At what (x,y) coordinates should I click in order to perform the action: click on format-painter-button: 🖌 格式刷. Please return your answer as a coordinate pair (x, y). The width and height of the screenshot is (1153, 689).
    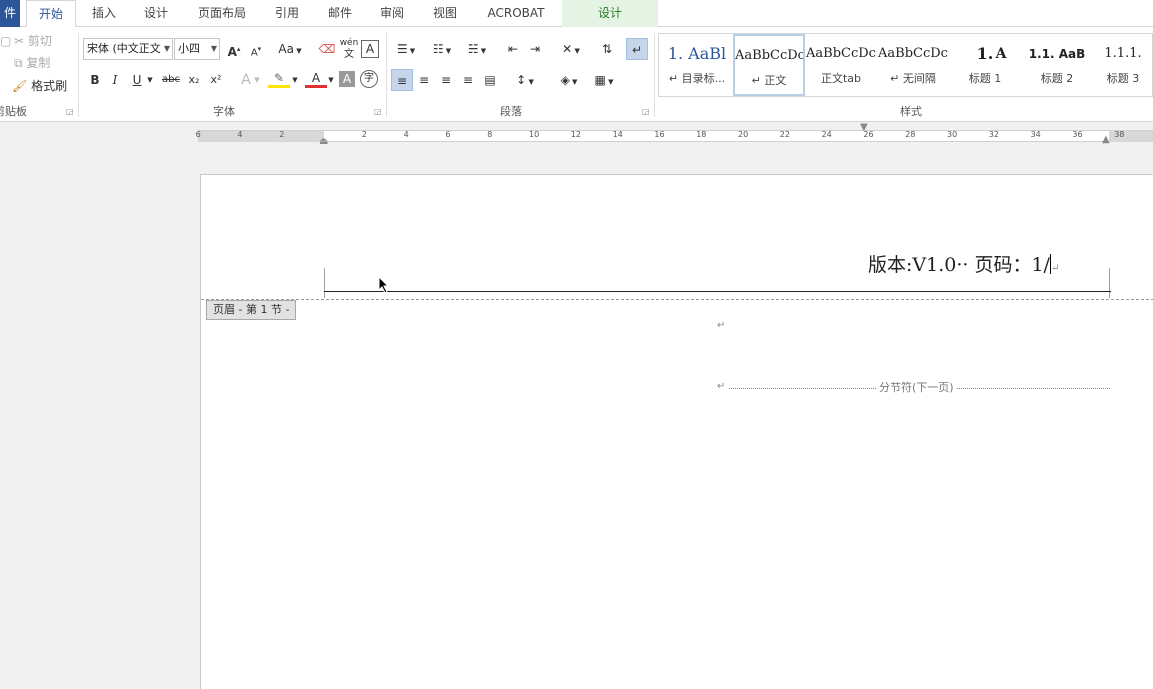
    Looking at the image, I should click on (39, 86).